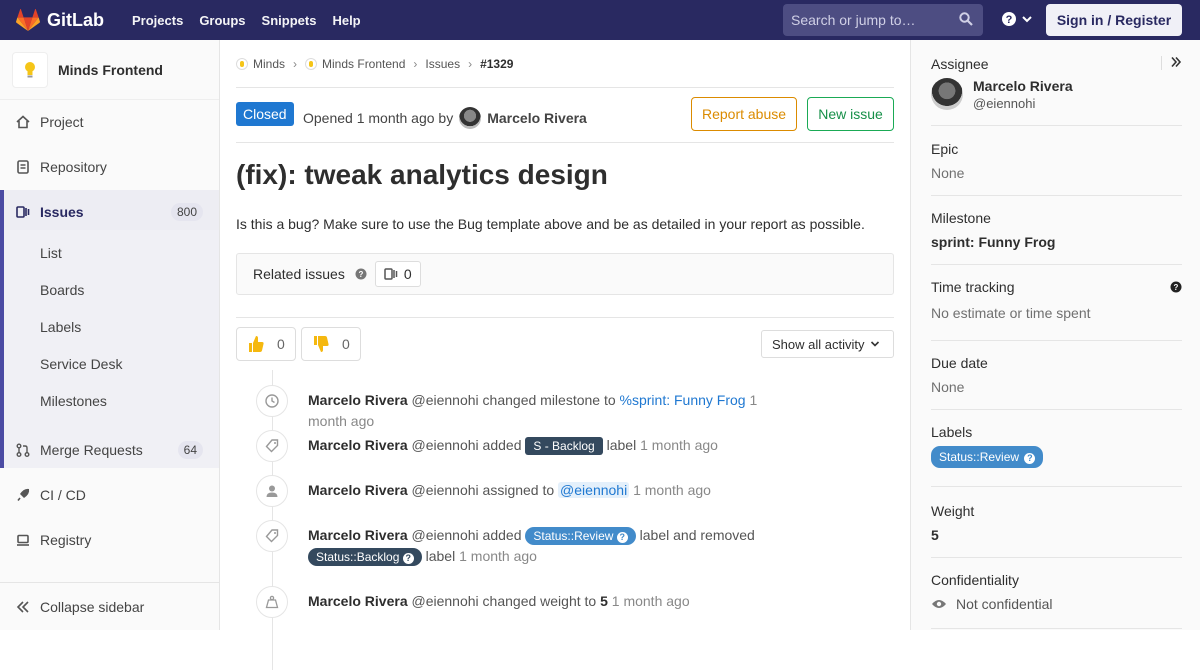 The image size is (1200, 670). Describe the element at coordinates (109, 70) in the screenshot. I see `sidebar-project-header: Minds Frontend` at that location.